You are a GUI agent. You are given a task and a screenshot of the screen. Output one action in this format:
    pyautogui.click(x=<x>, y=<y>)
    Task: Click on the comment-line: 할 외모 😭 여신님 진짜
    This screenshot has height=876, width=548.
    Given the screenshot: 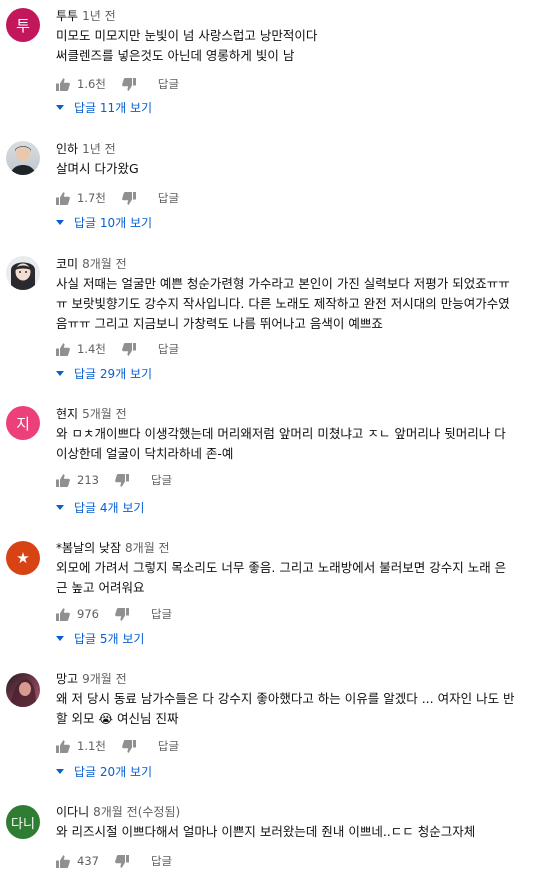 What is the action you would take?
    pyautogui.click(x=117, y=718)
    